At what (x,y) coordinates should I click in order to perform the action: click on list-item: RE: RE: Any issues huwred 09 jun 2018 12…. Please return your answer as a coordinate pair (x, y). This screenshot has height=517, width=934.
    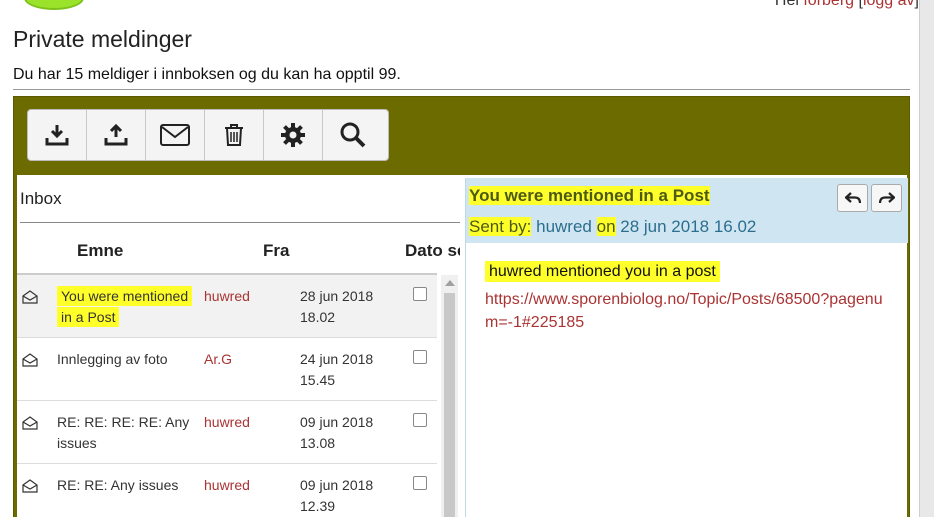
    Looking at the image, I should click on (227, 490).